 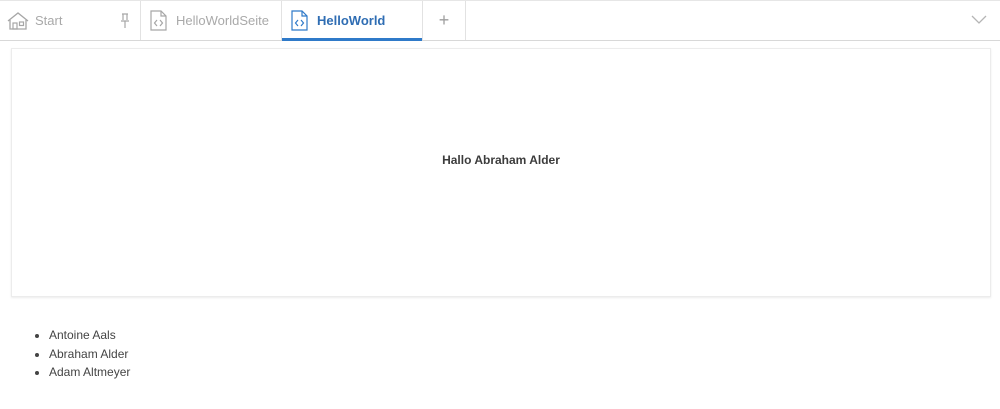 What do you see at coordinates (222, 20) in the screenshot?
I see `tab-helloworldseite-label: HelloWorldSeite` at bounding box center [222, 20].